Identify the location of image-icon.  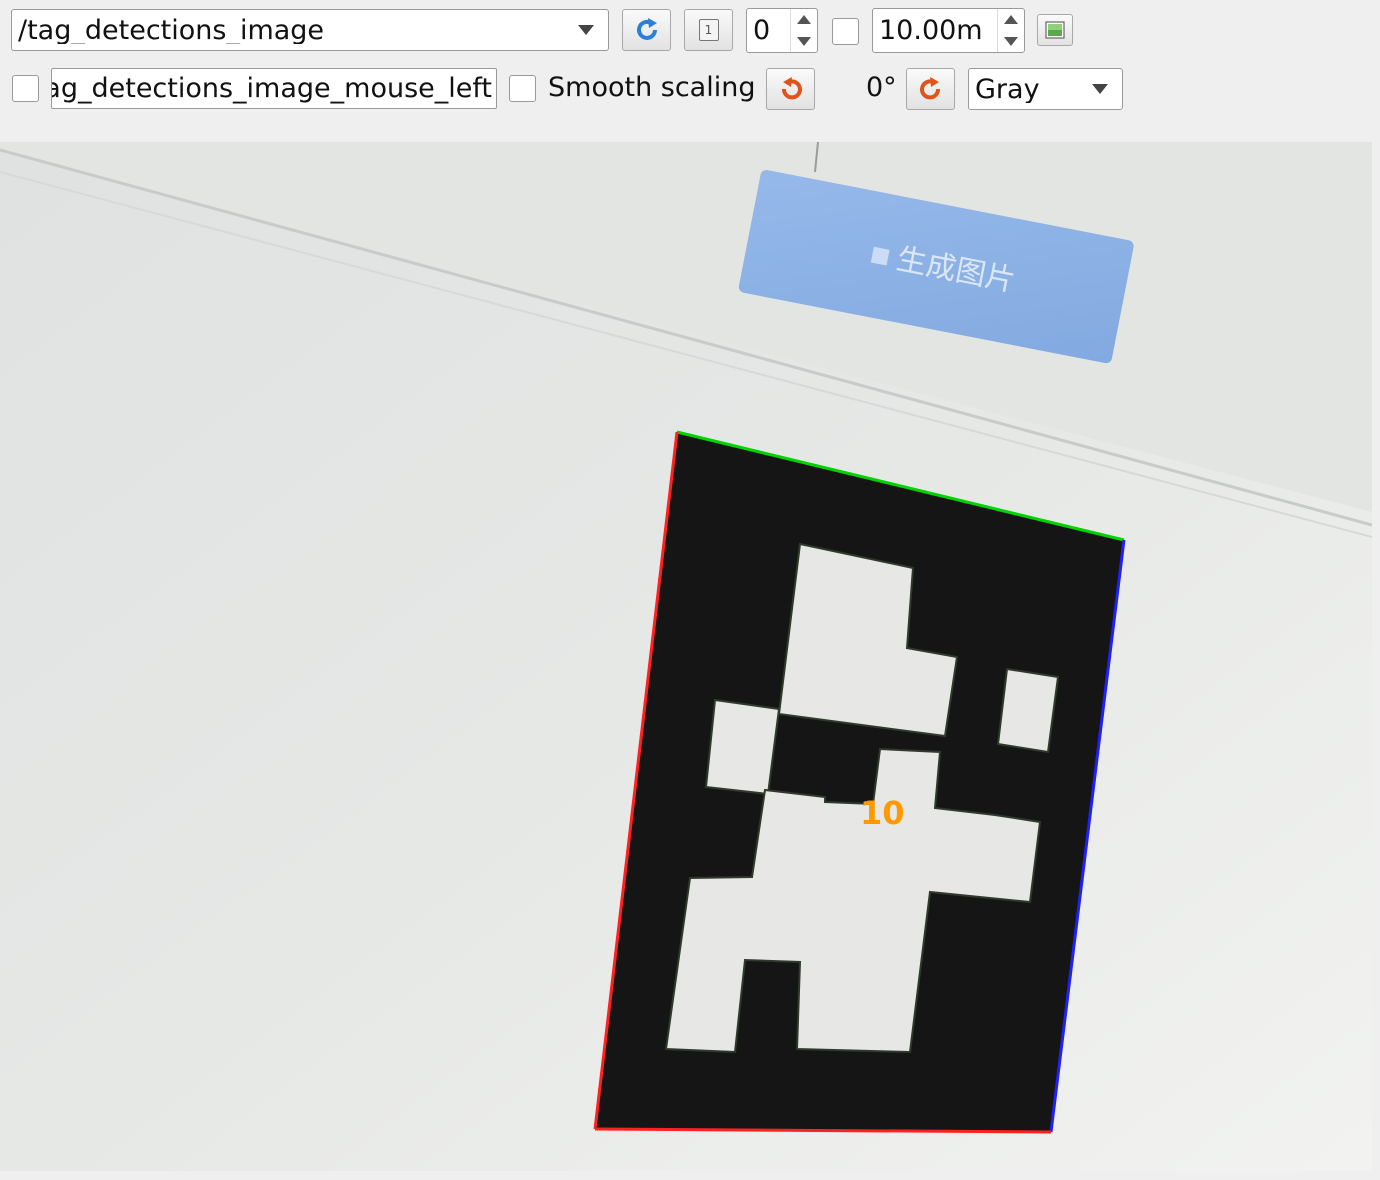
(1055, 30).